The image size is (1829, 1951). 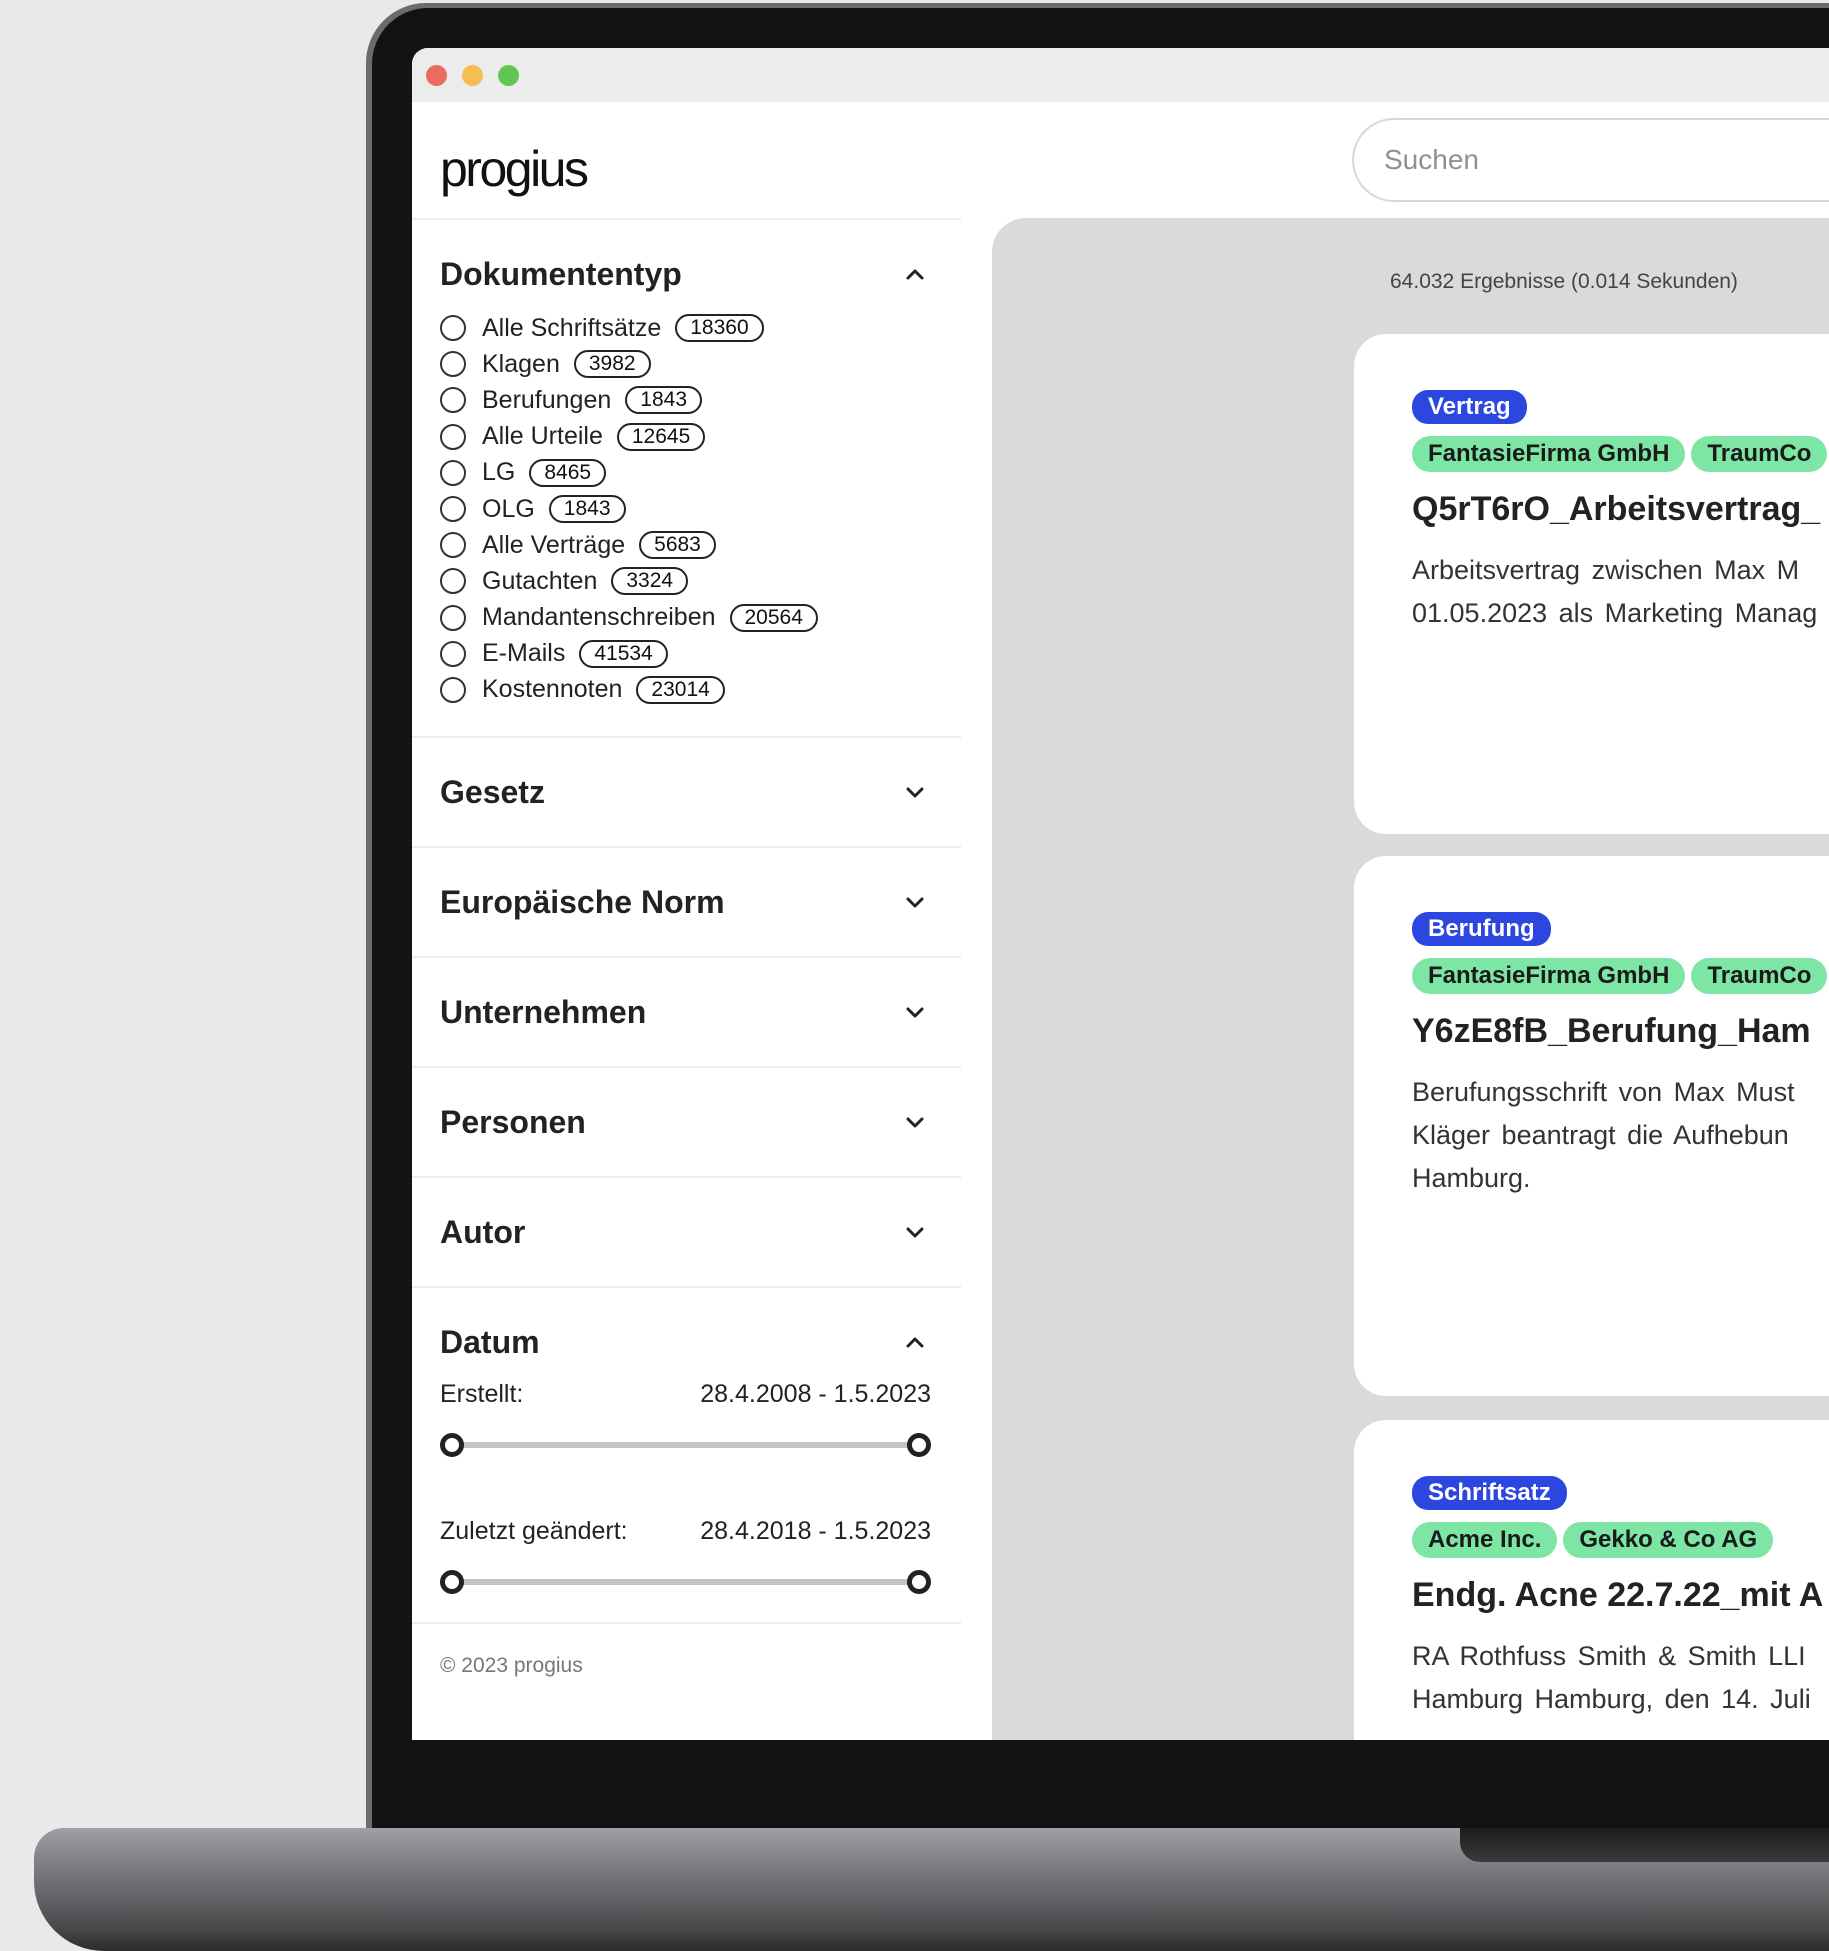 I want to click on doc-type-option: Alle Verträge 5683, so click(x=700, y=545).